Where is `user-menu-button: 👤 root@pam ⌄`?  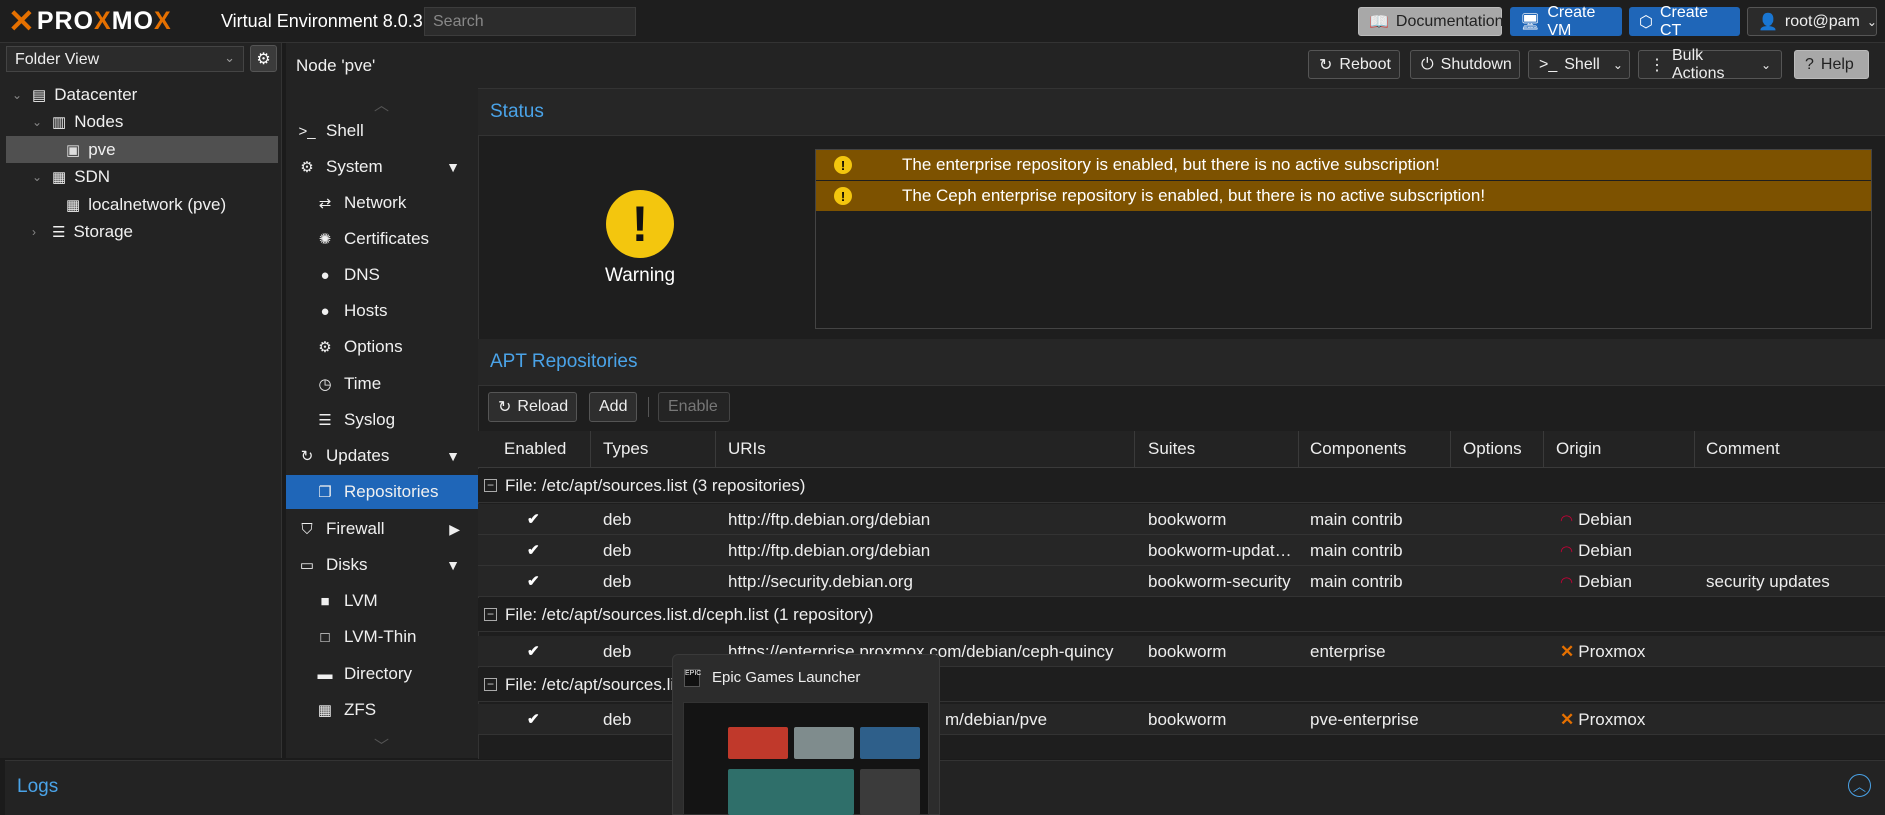 user-menu-button: 👤 root@pam ⌄ is located at coordinates (1812, 21).